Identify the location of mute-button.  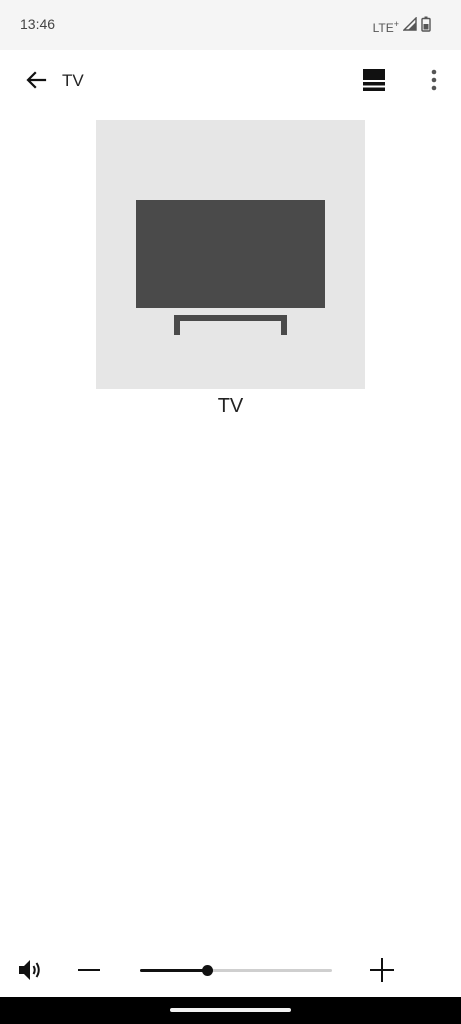
(31, 972).